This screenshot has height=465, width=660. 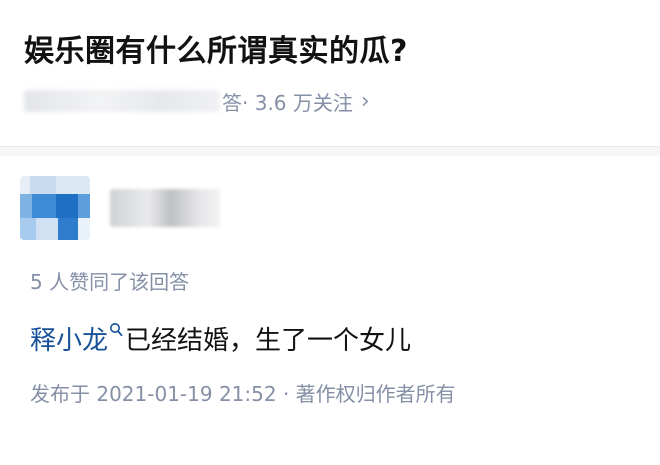 I want to click on search-icon, so click(x=116, y=330).